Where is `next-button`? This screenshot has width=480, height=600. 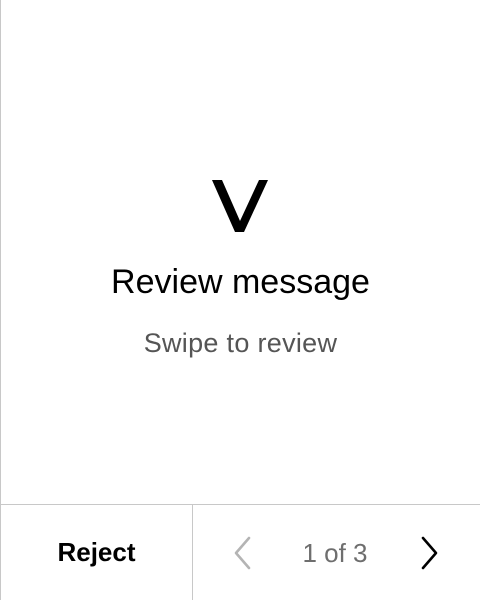 next-button is located at coordinates (429, 553).